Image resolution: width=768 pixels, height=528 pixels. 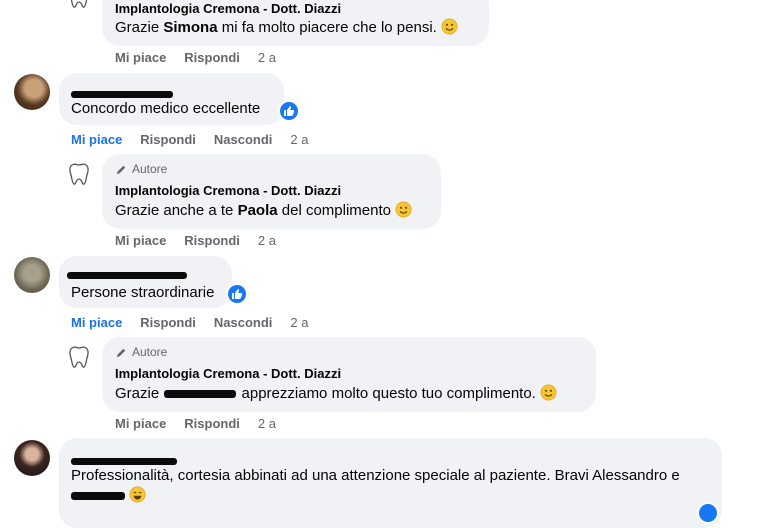 I want to click on comment-text: Grazie anche a te Paola del complimento, so click(x=263, y=211).